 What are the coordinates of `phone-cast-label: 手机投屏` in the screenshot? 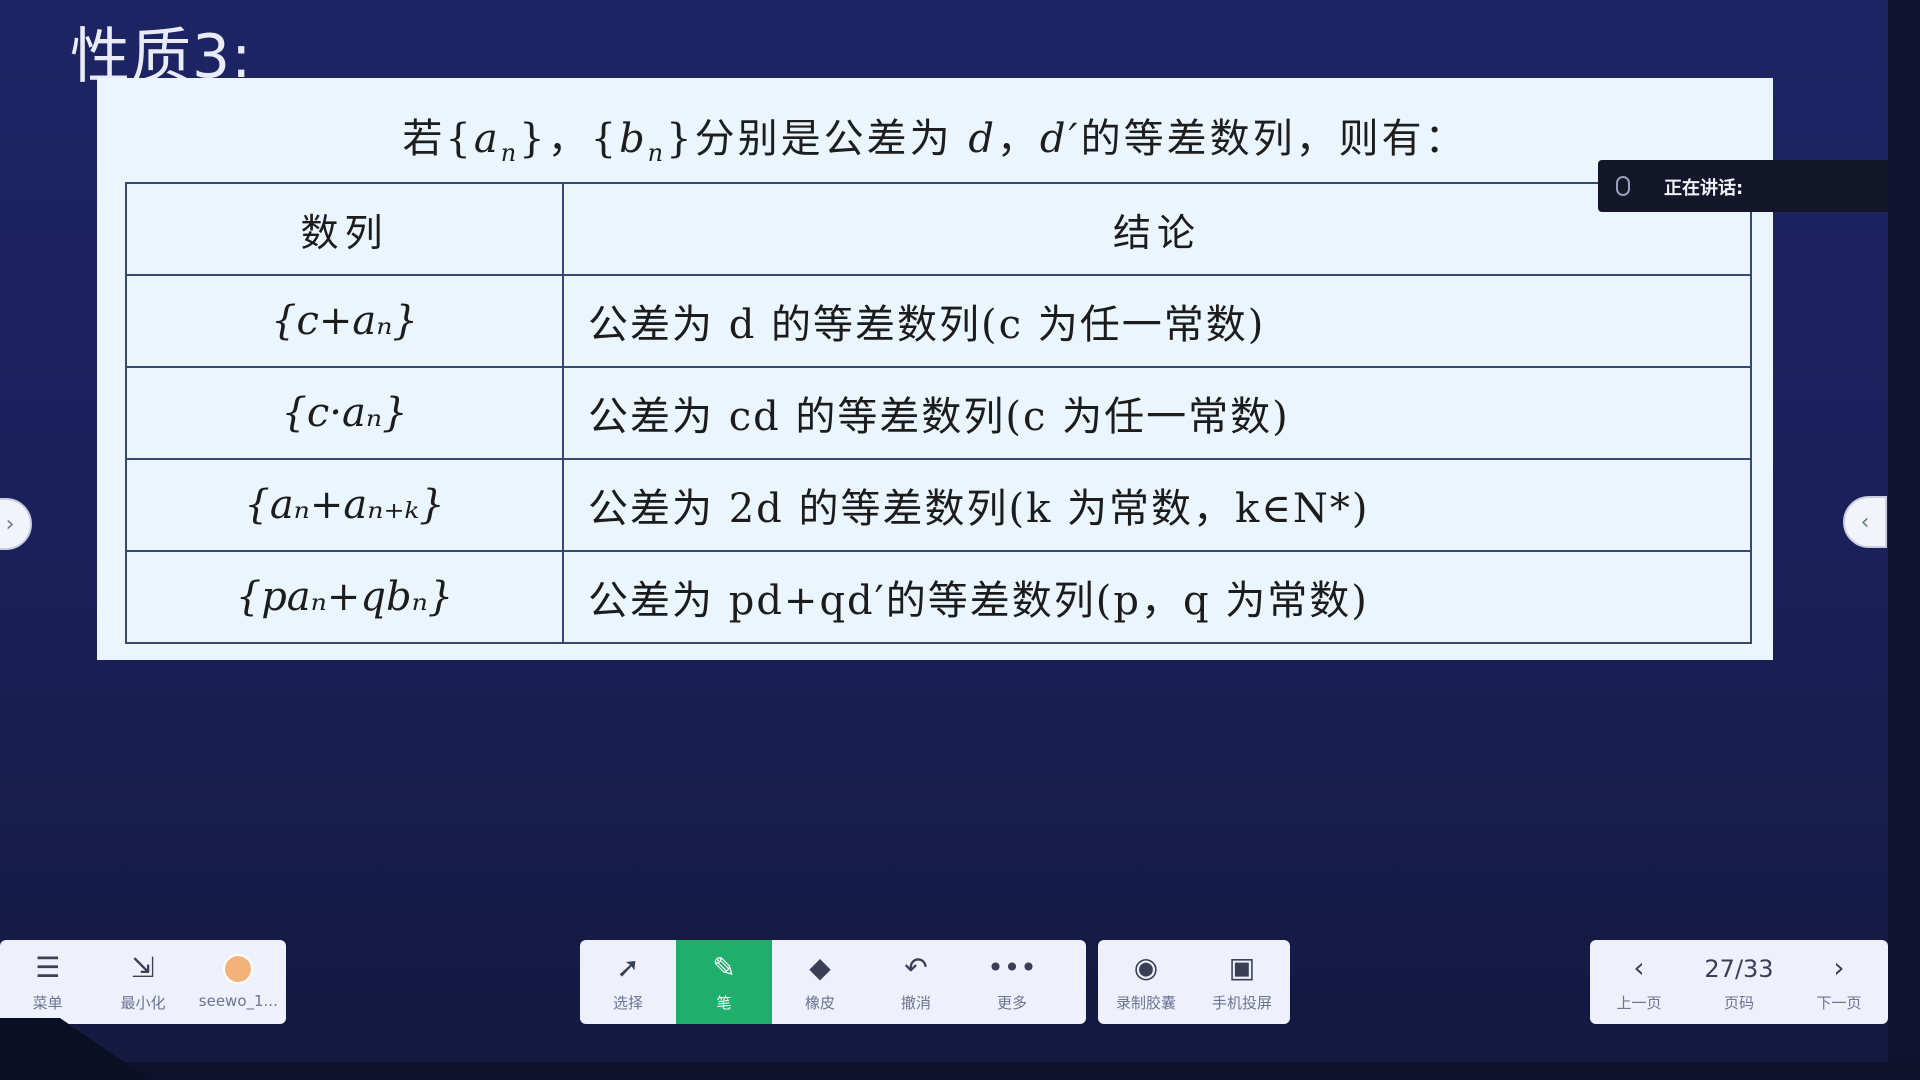 It's located at (1241, 1002).